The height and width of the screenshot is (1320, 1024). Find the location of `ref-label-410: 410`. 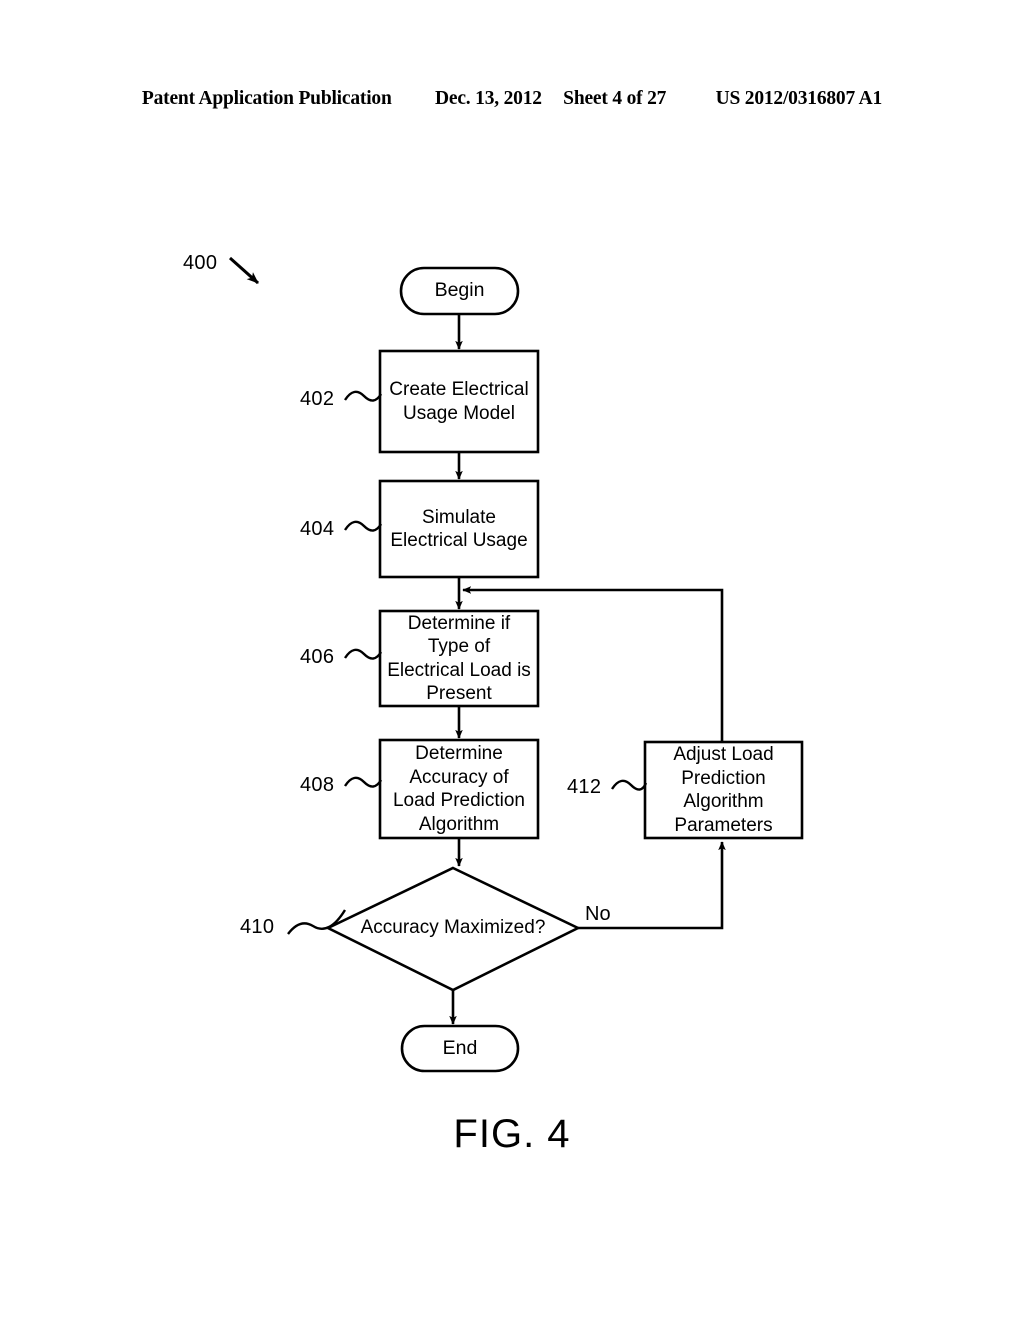

ref-label-410: 410 is located at coordinates (257, 927).